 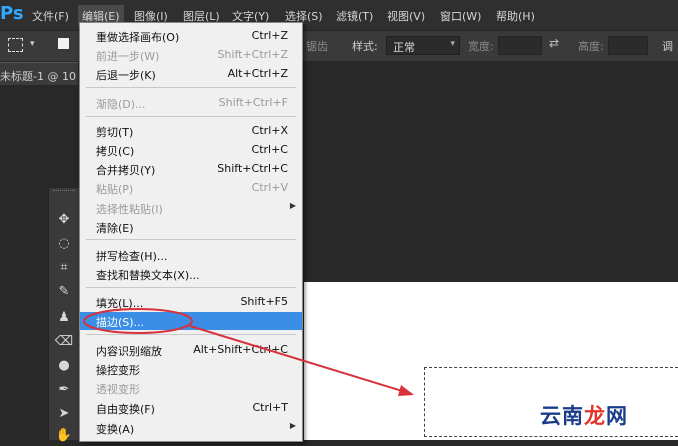 What do you see at coordinates (191, 428) in the screenshot?
I see `menu-item-transform: 变换(A) ▶` at bounding box center [191, 428].